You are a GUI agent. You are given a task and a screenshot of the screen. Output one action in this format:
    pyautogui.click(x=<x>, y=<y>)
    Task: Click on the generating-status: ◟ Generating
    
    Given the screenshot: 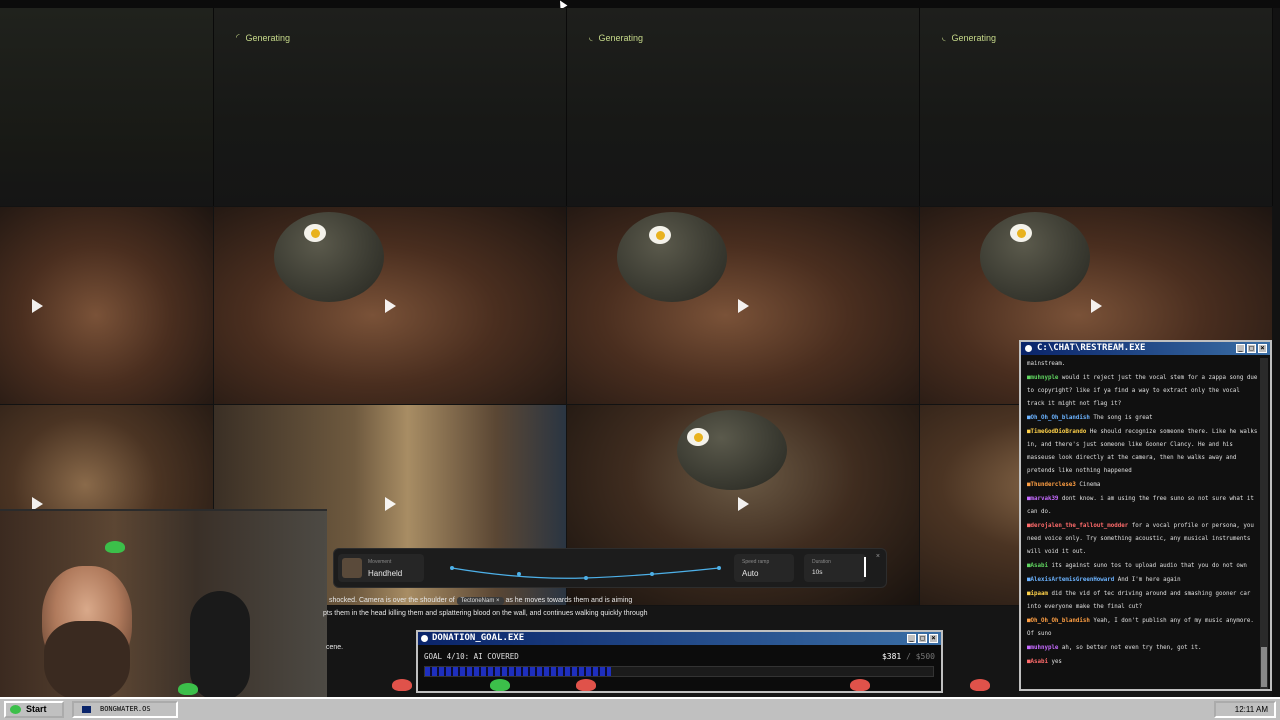 What is the action you would take?
    pyautogui.click(x=616, y=37)
    